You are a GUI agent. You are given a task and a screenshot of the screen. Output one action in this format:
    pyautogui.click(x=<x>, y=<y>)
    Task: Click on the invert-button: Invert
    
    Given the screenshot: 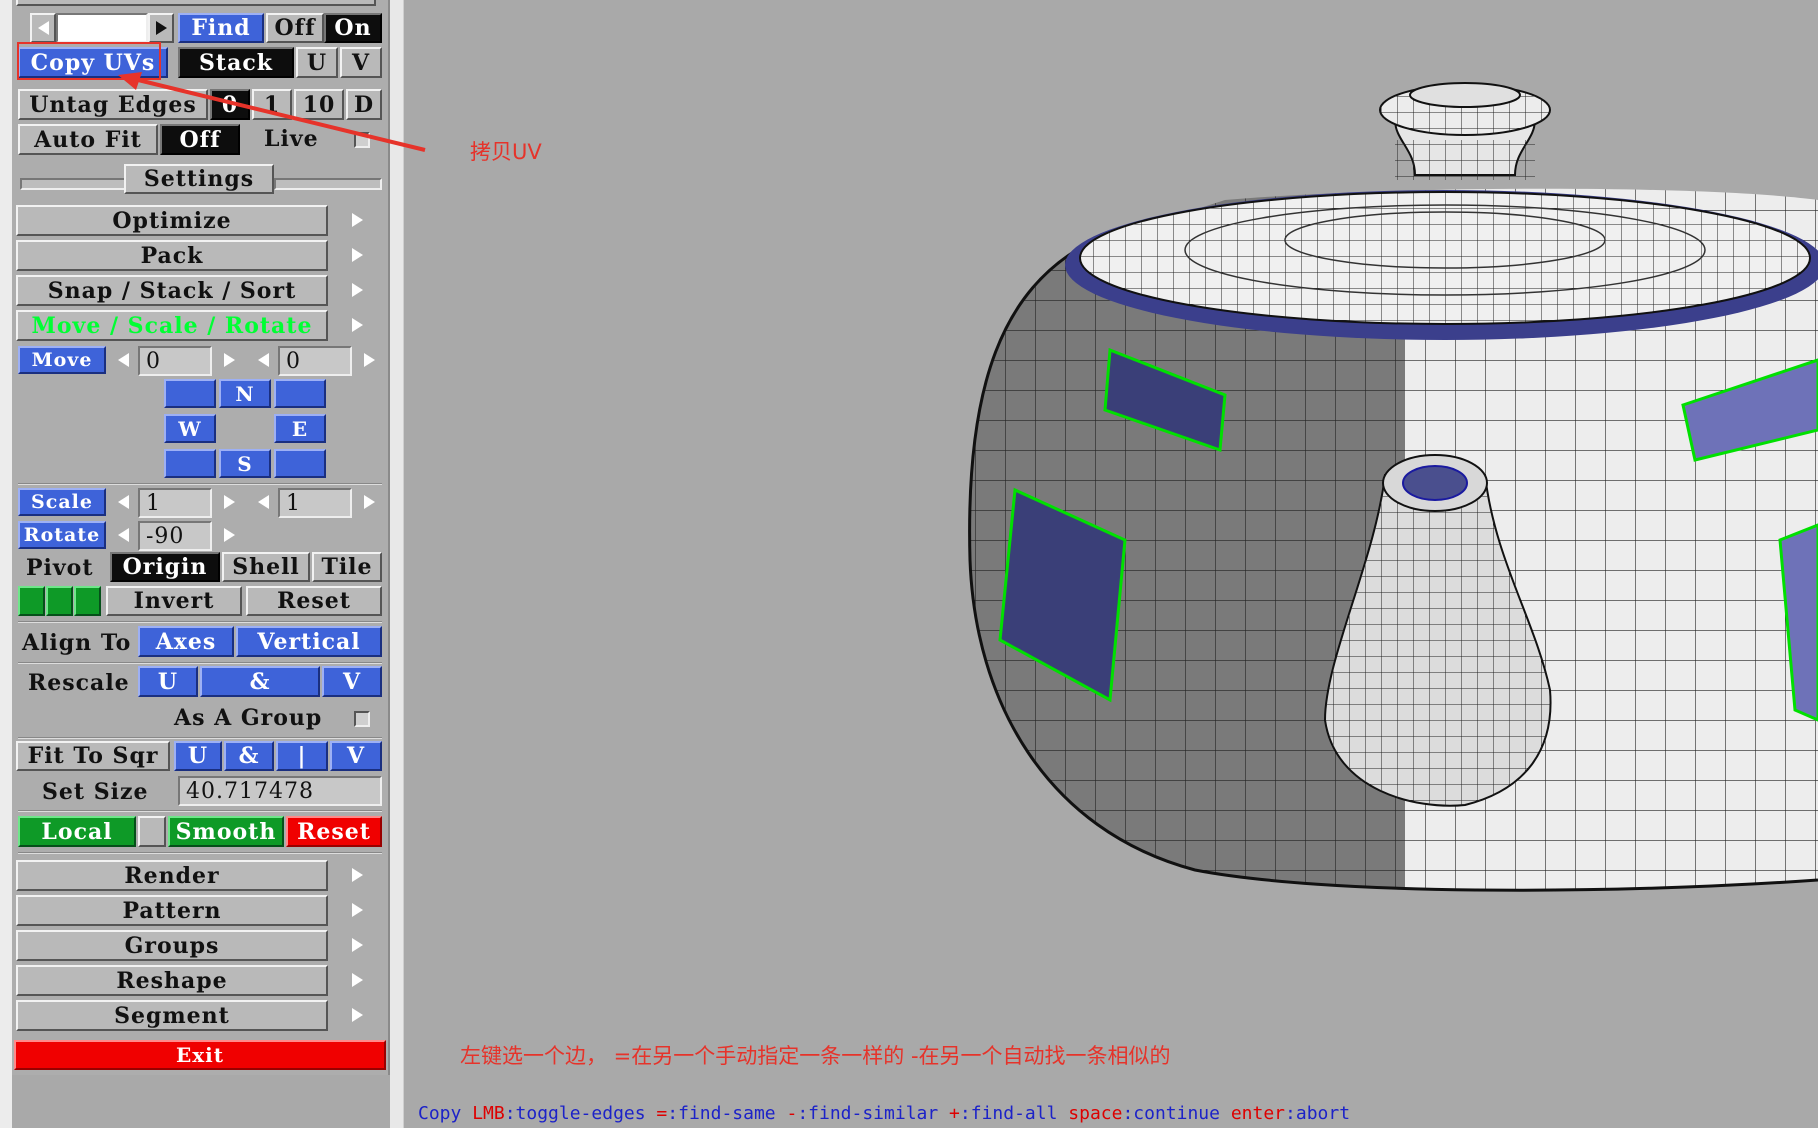 What is the action you would take?
    pyautogui.click(x=174, y=601)
    